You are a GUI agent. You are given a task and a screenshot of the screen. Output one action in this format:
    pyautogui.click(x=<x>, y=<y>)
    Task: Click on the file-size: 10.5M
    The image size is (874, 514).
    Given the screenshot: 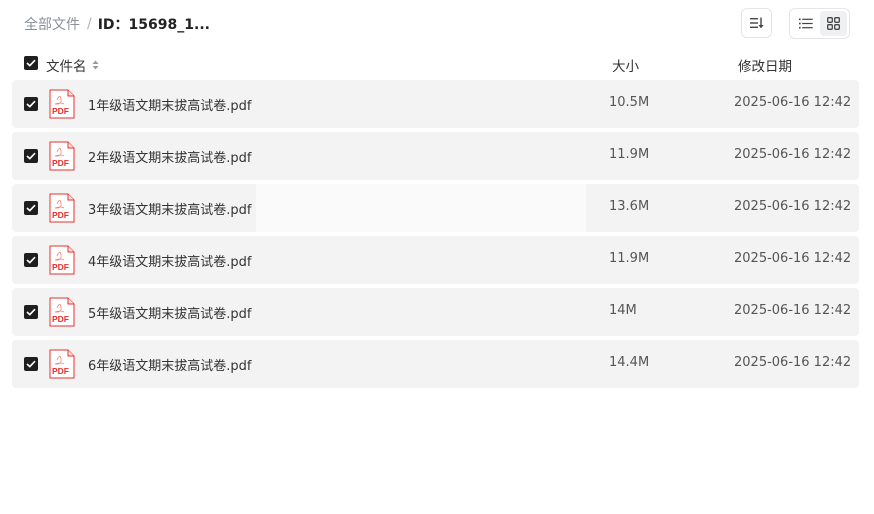 What is the action you would take?
    pyautogui.click(x=629, y=102)
    